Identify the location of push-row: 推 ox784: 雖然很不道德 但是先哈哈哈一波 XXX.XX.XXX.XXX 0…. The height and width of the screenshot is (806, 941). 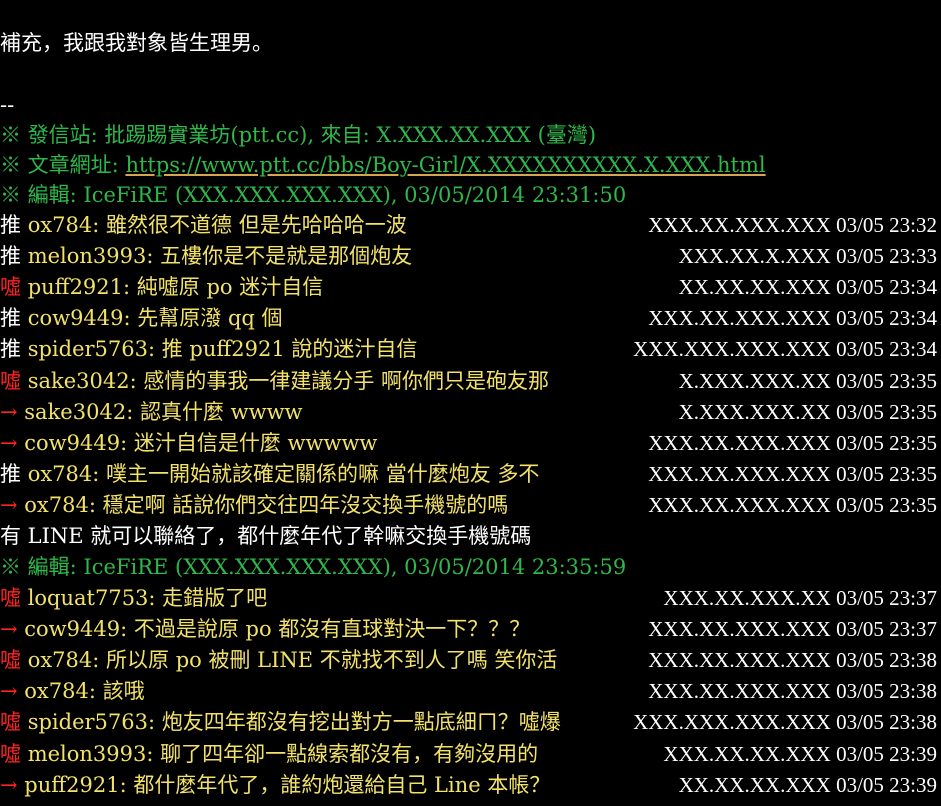
(470, 225).